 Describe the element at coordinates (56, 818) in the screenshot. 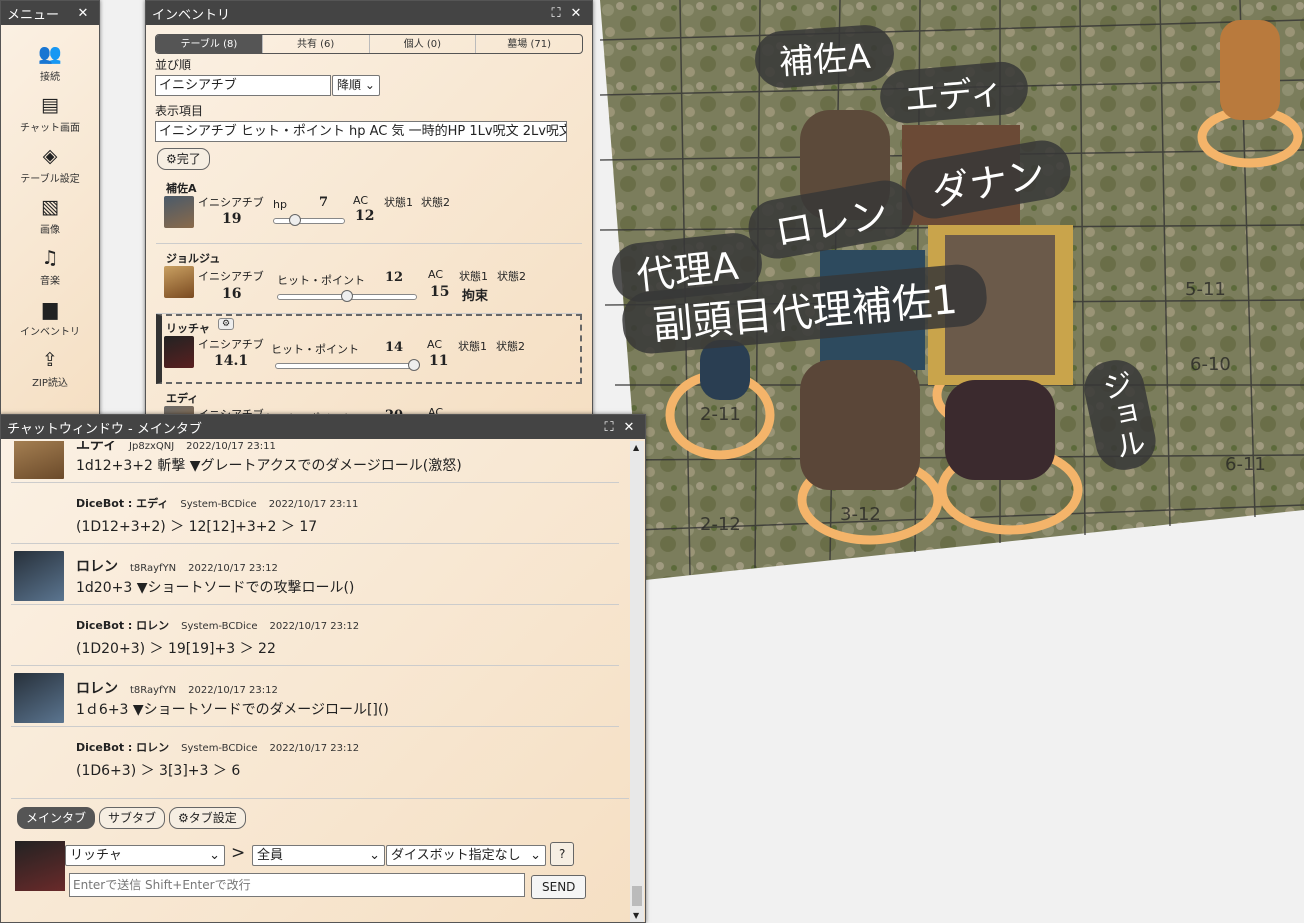

I see `tab-main: メインタブ` at that location.